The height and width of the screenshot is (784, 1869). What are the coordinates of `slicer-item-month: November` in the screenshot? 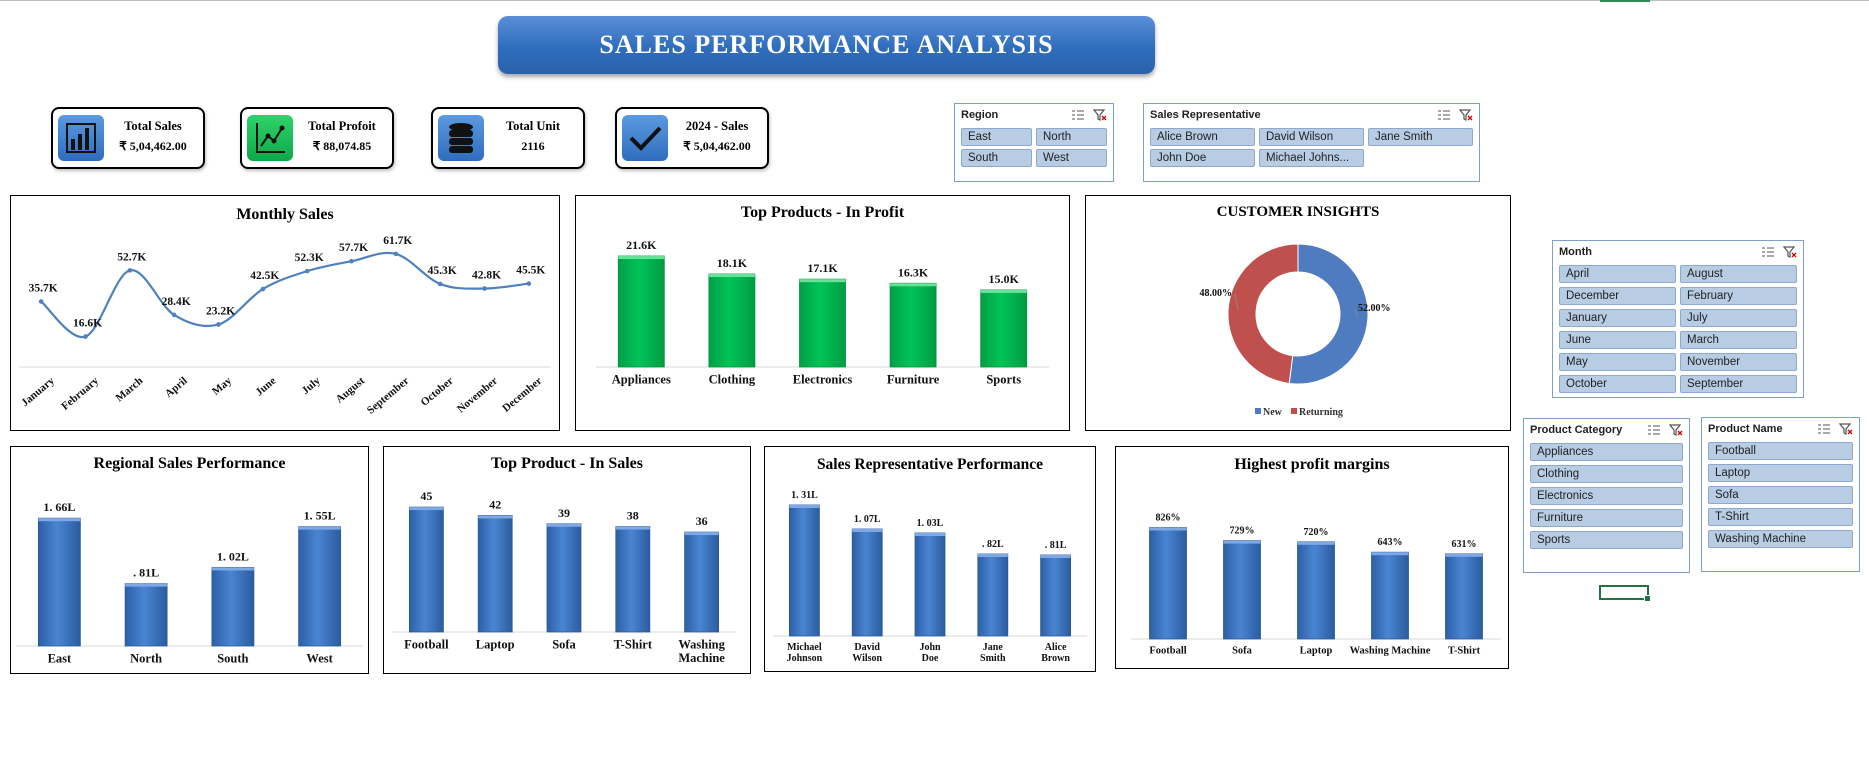 It's located at (1738, 362).